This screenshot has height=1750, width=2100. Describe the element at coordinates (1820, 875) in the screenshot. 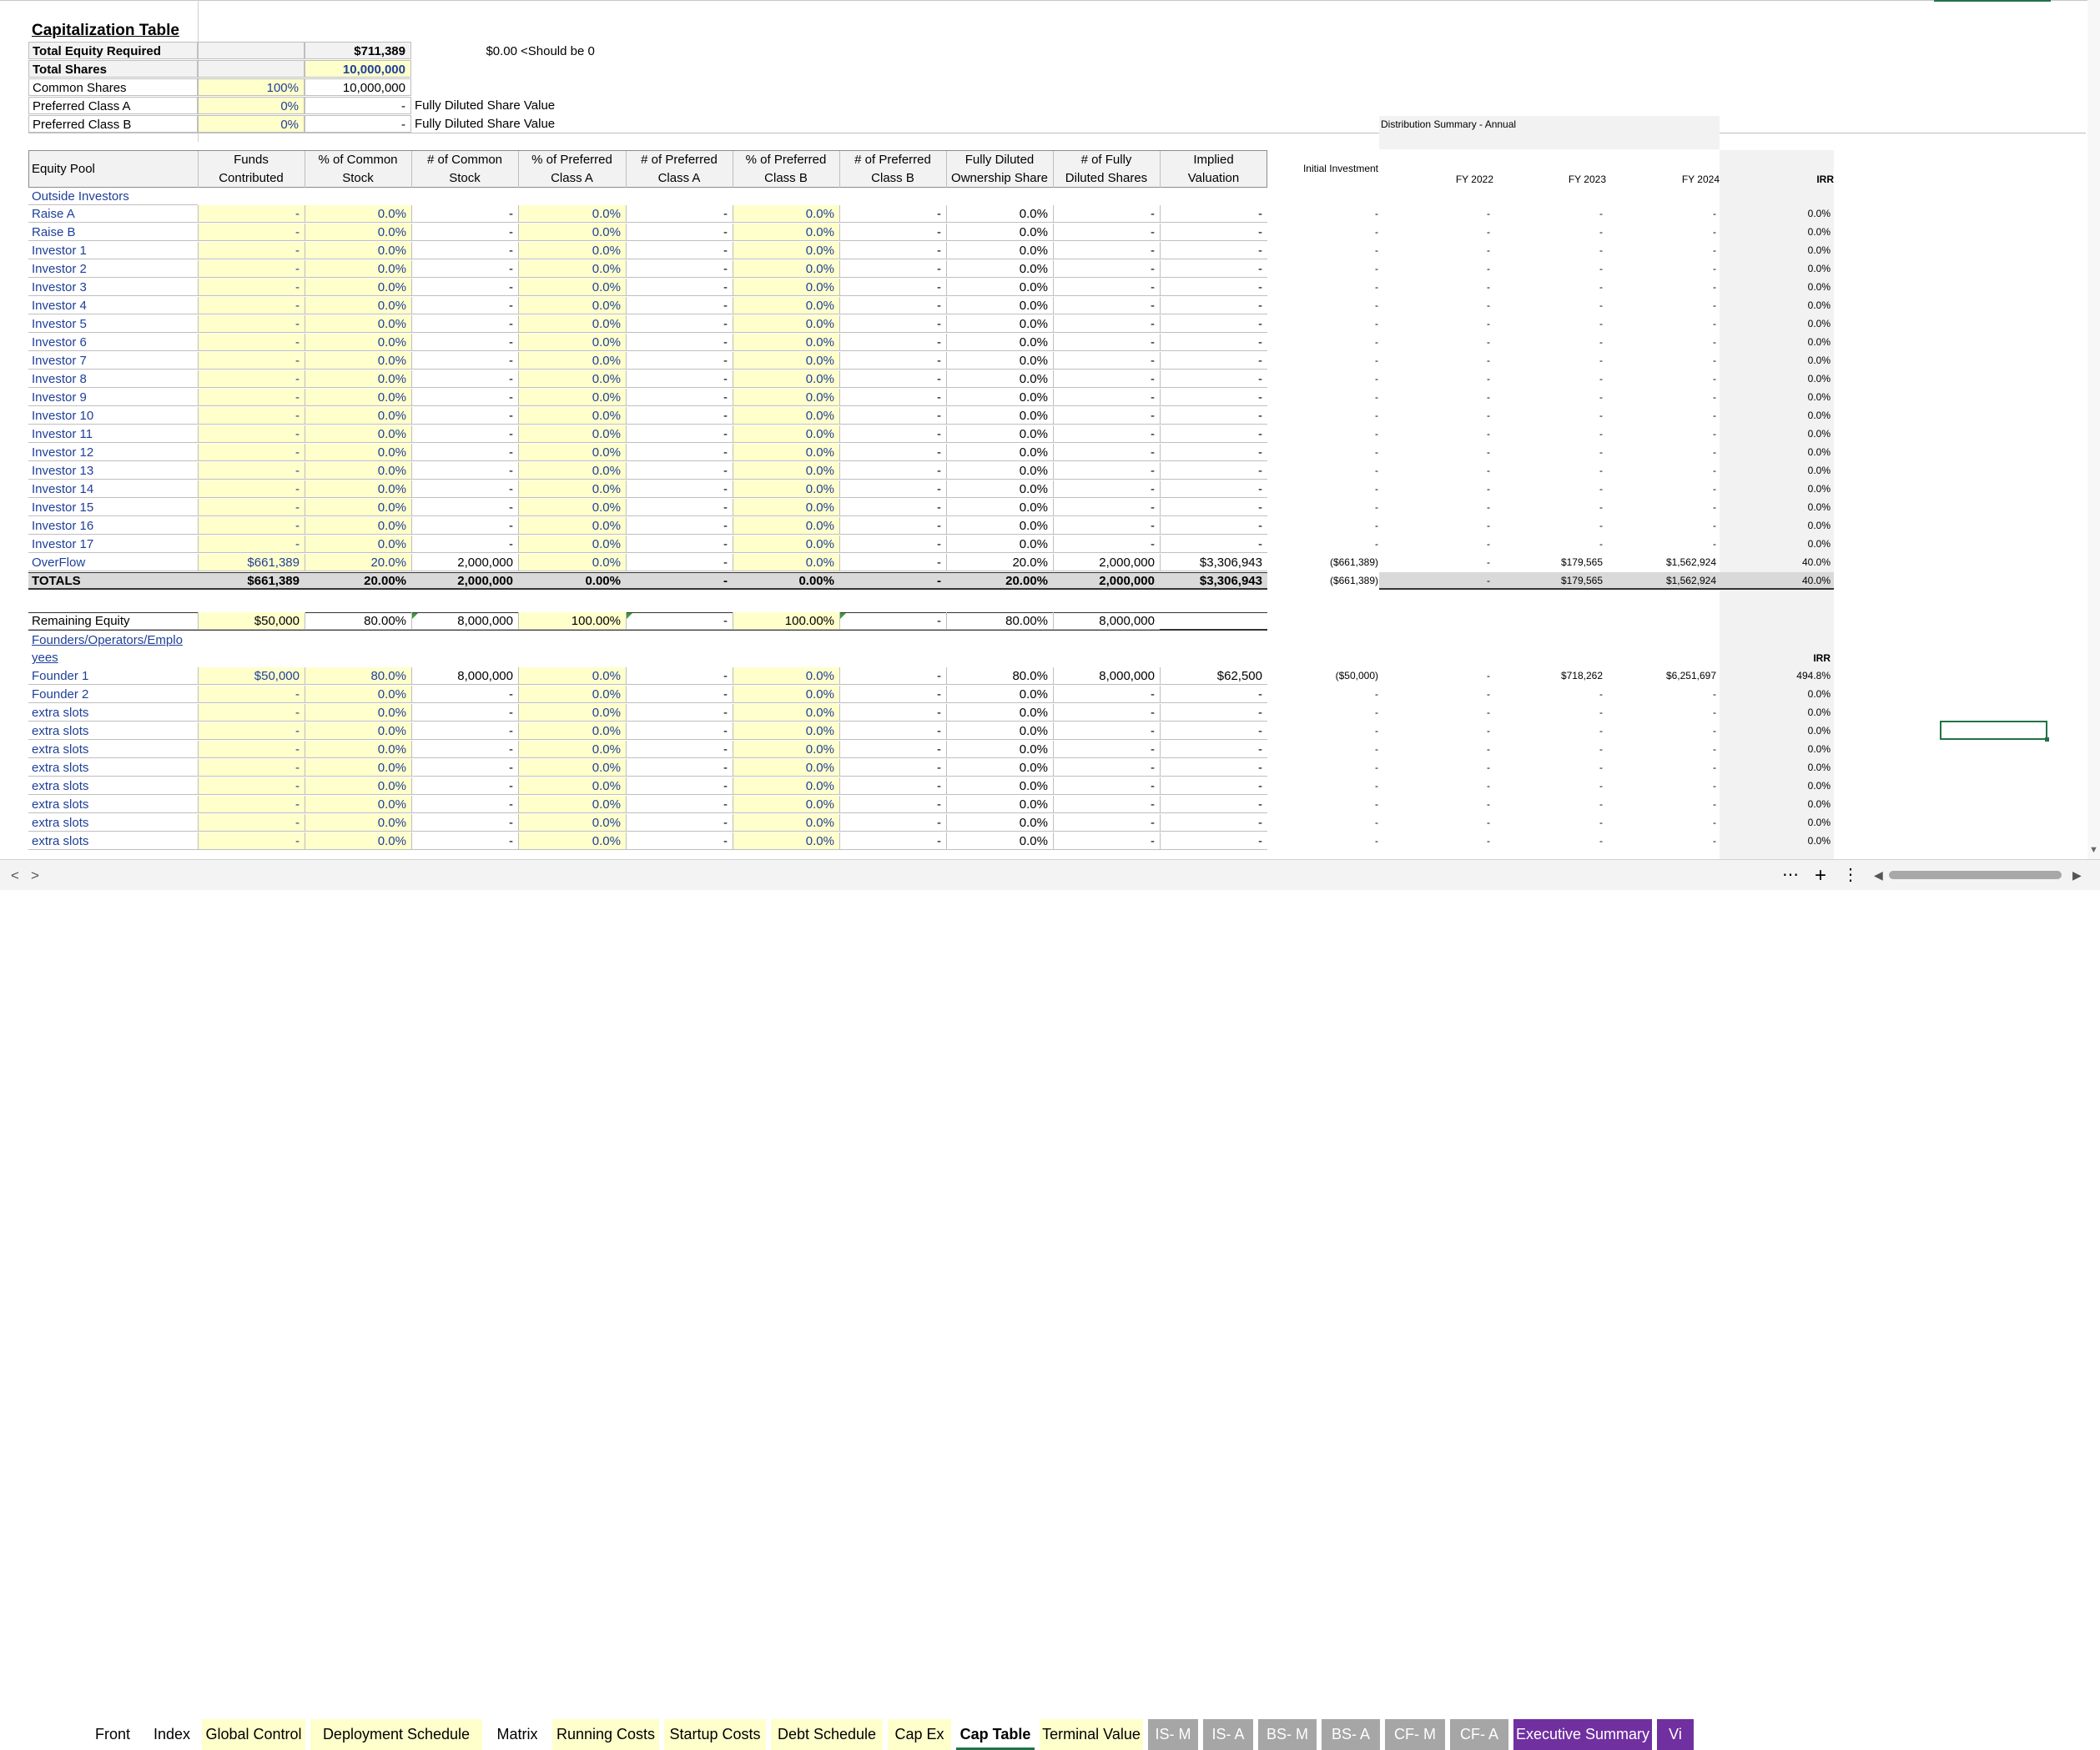

I see `add-sheet-button: +` at that location.